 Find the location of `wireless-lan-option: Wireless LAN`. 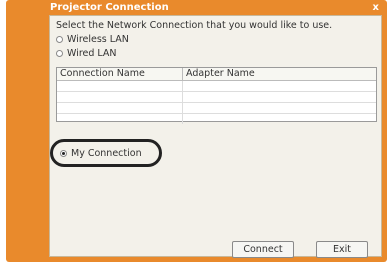

wireless-lan-option: Wireless LAN is located at coordinates (92, 39).